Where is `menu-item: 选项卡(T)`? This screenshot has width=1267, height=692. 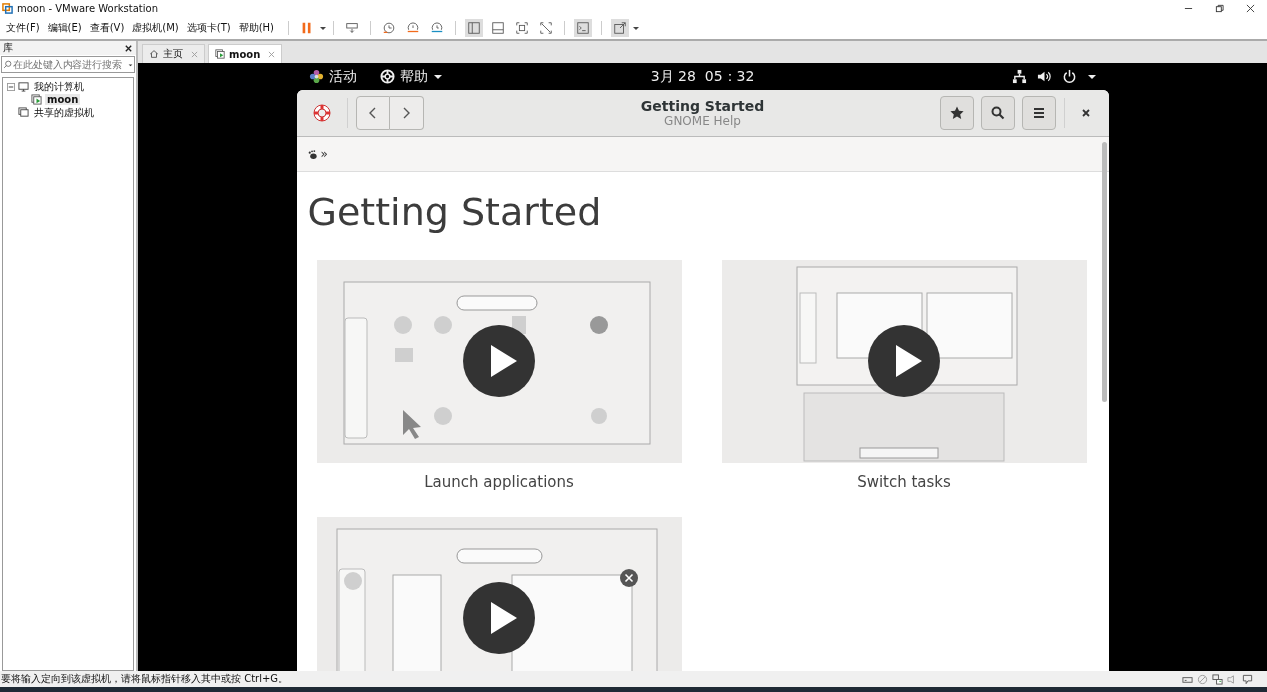 menu-item: 选项卡(T) is located at coordinates (208, 28).